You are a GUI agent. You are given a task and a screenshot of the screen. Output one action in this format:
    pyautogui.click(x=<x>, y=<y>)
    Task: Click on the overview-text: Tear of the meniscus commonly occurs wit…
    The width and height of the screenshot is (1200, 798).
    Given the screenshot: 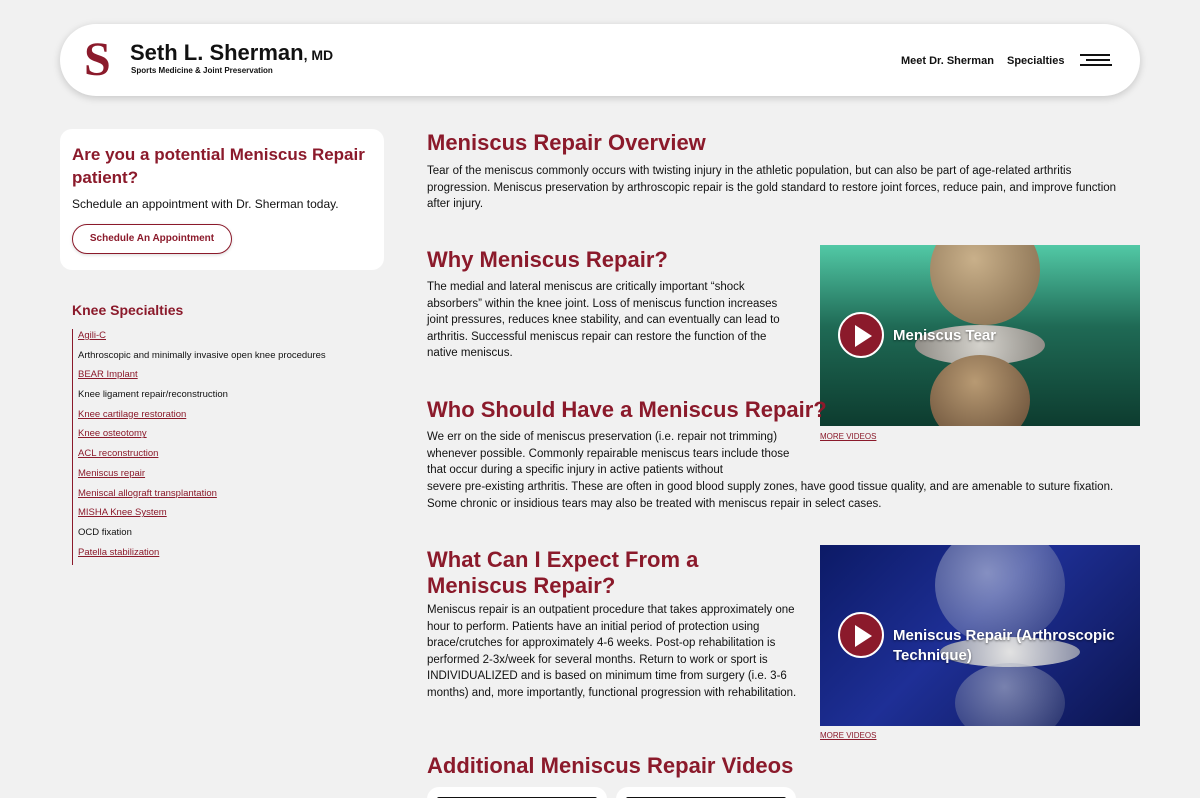 What is the action you would take?
    pyautogui.click(x=772, y=188)
    